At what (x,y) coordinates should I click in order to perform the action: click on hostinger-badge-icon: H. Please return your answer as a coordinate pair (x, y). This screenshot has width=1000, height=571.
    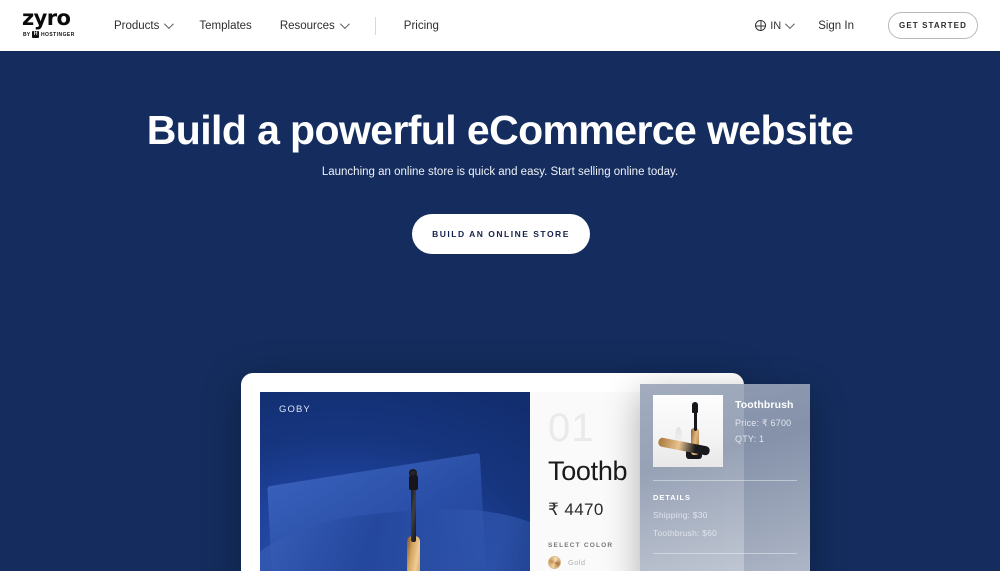
    Looking at the image, I should click on (35, 34).